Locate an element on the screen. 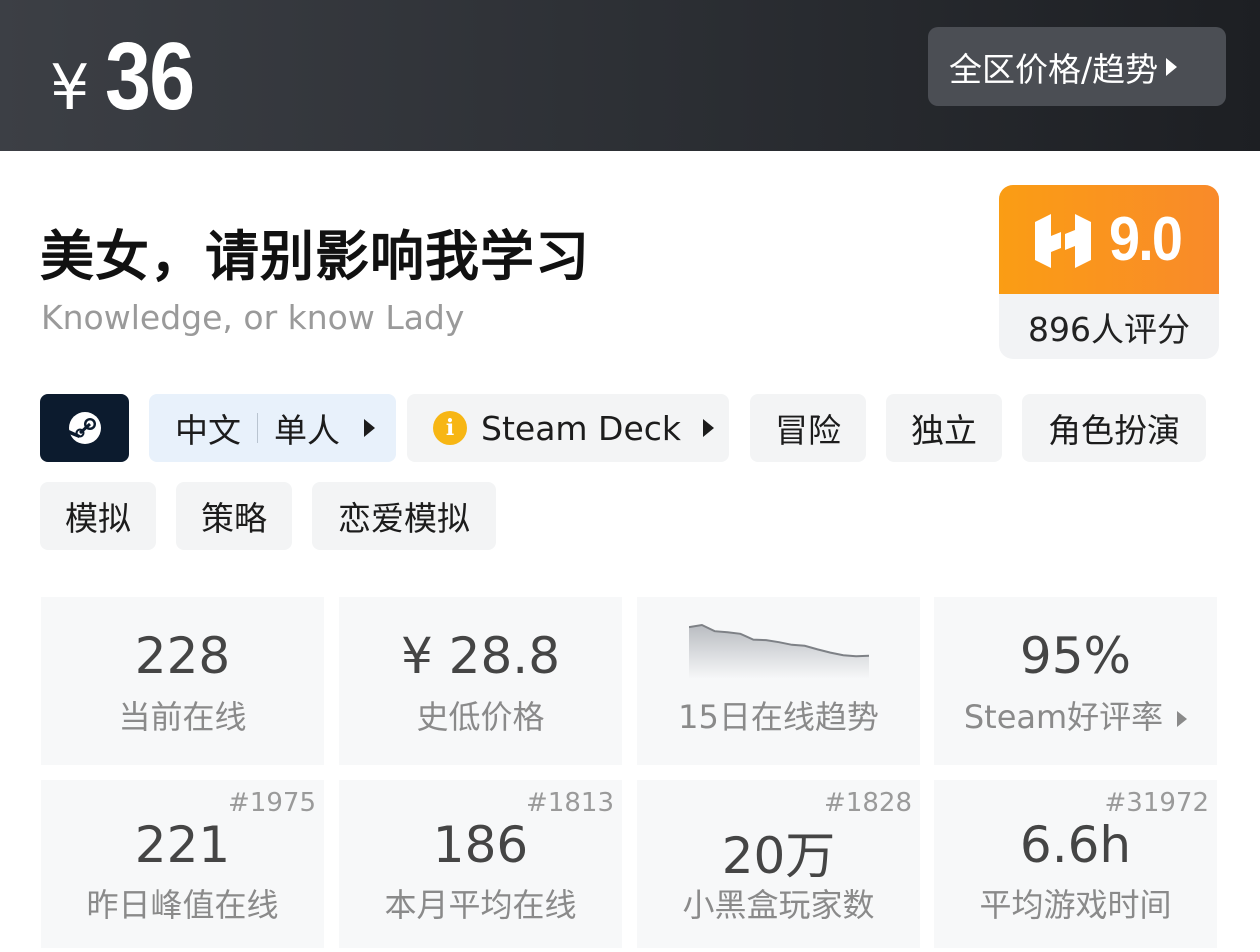 This screenshot has width=1260, height=952. language-mode-tag: 中文 单人 is located at coordinates (272, 428).